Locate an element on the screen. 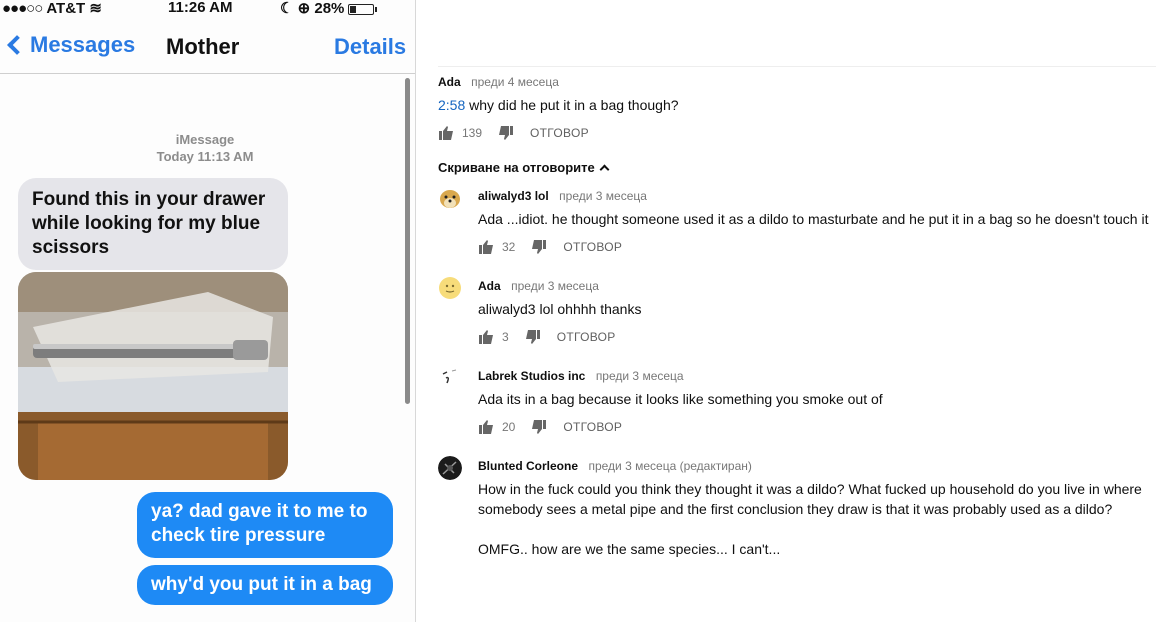 The height and width of the screenshot is (622, 1156). contact-name: Mother is located at coordinates (203, 46).